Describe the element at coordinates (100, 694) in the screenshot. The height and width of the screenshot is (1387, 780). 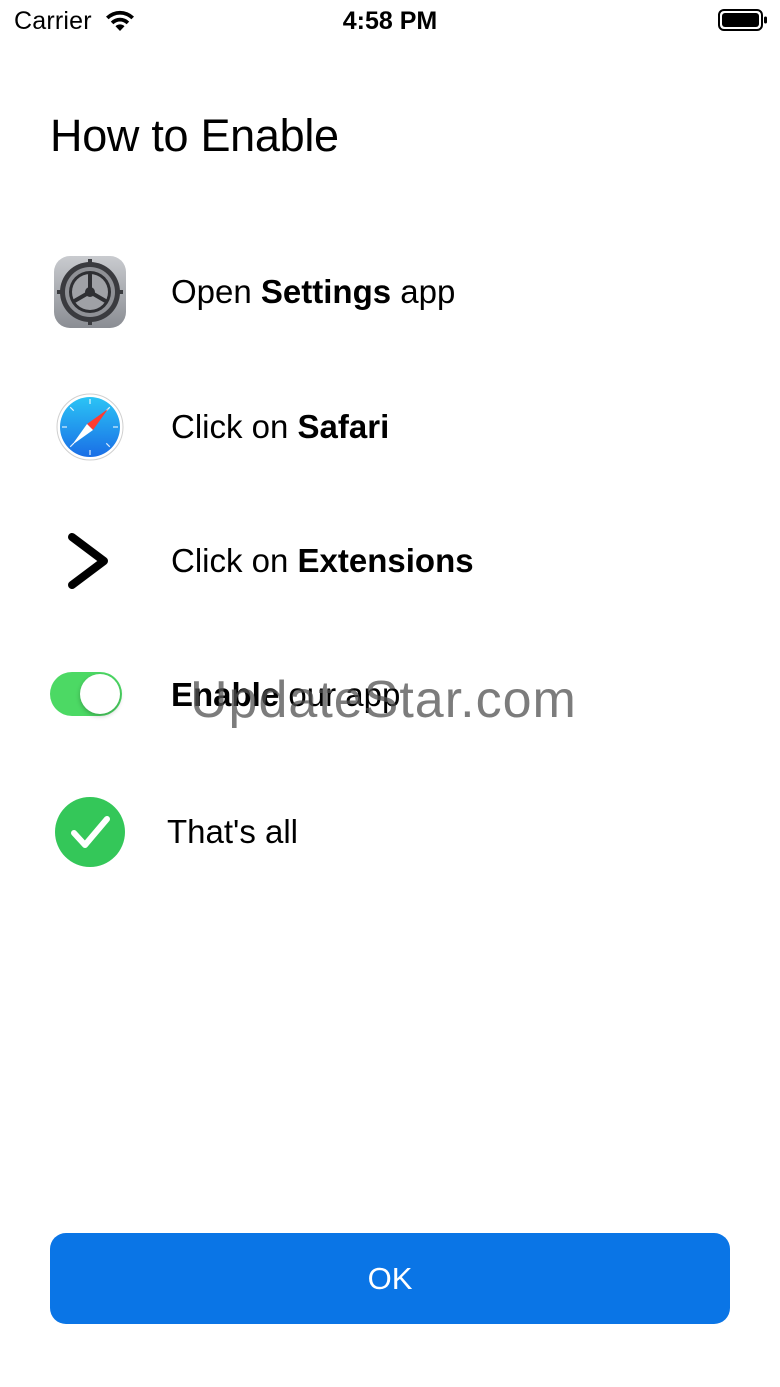
I see `toggle-knob` at that location.